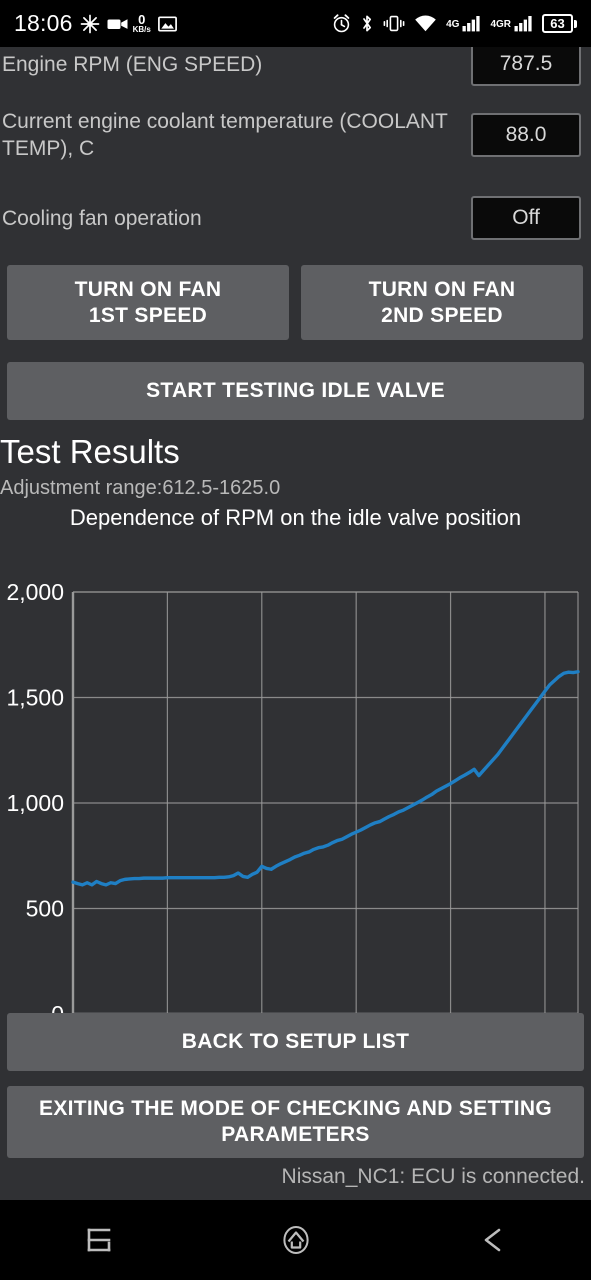 The image size is (591, 1280). I want to click on battery-icon: 63, so click(559, 23).